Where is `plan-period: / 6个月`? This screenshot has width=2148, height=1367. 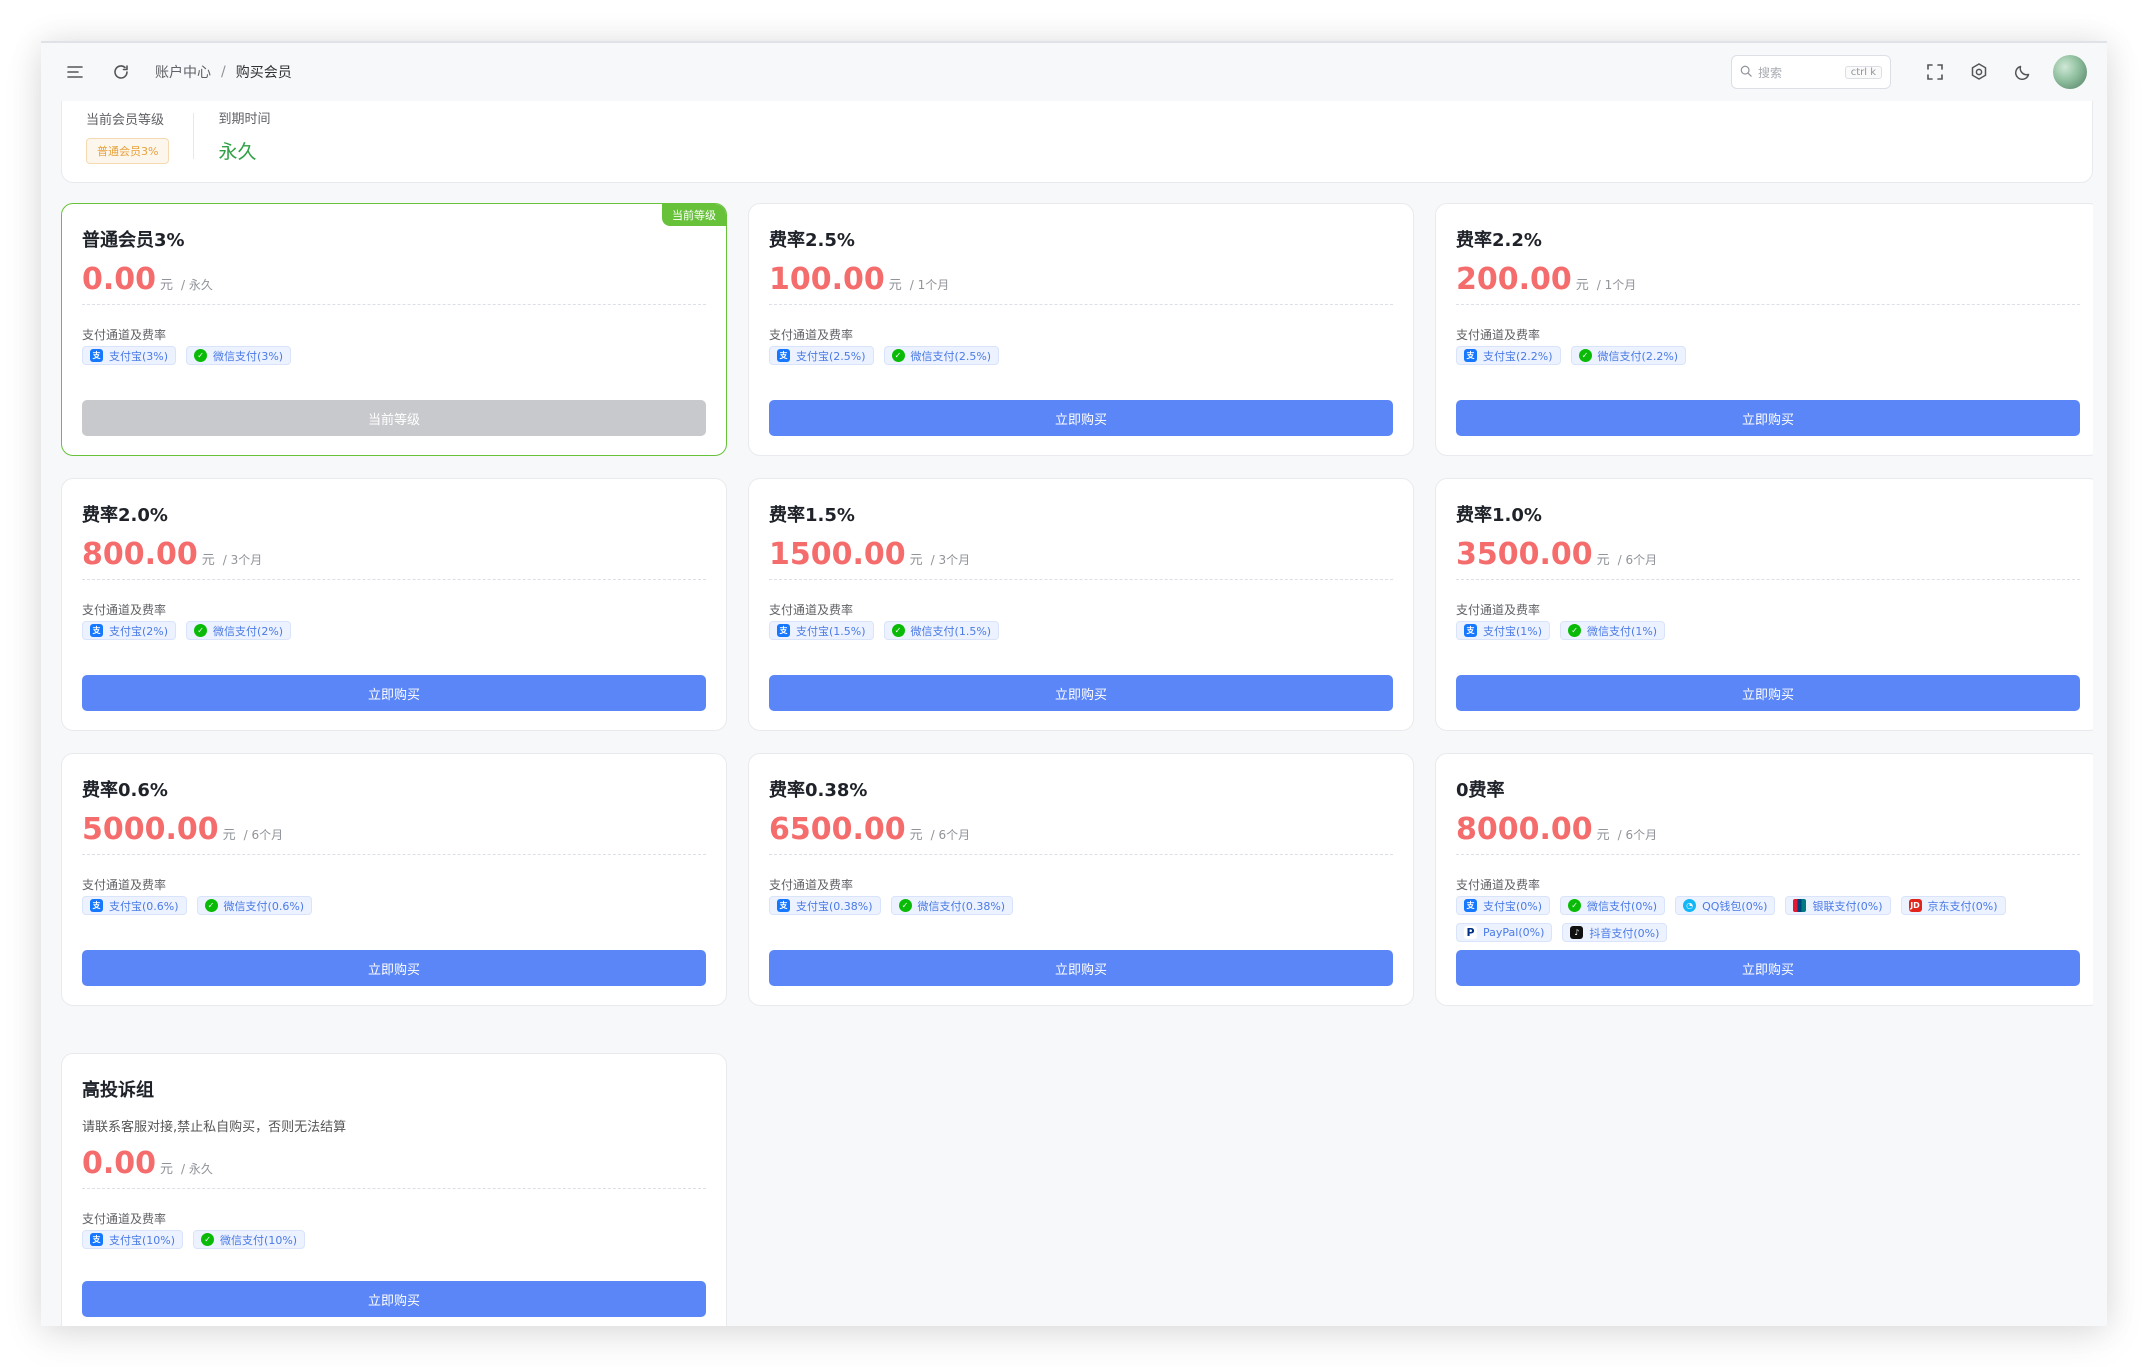
plan-period: / 6个月 is located at coordinates (950, 835).